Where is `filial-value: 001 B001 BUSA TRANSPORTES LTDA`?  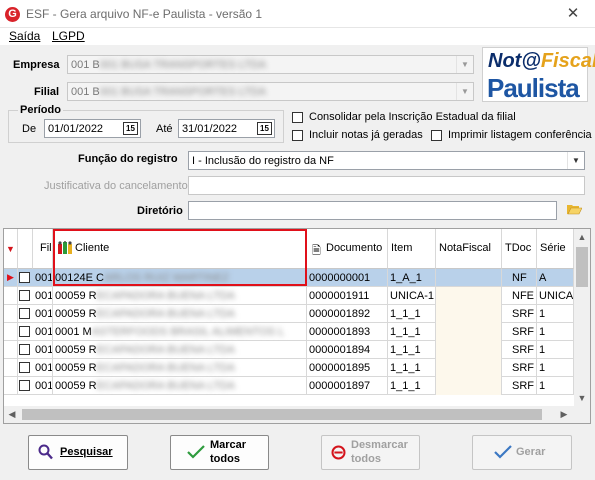
filial-value: 001 B001 BUSA TRANSPORTES LTDA is located at coordinates (169, 92).